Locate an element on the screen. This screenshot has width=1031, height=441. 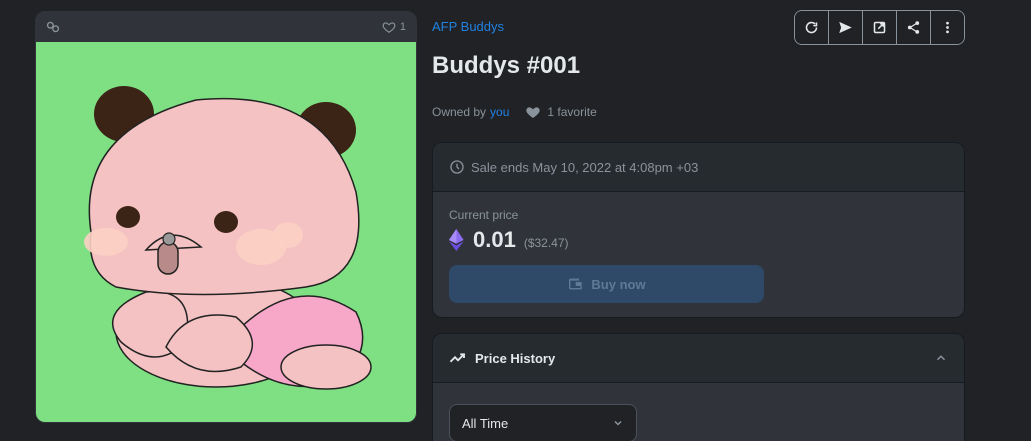
sale-body: Current price 0.01 ($32.47) Buy now is located at coordinates (698, 247).